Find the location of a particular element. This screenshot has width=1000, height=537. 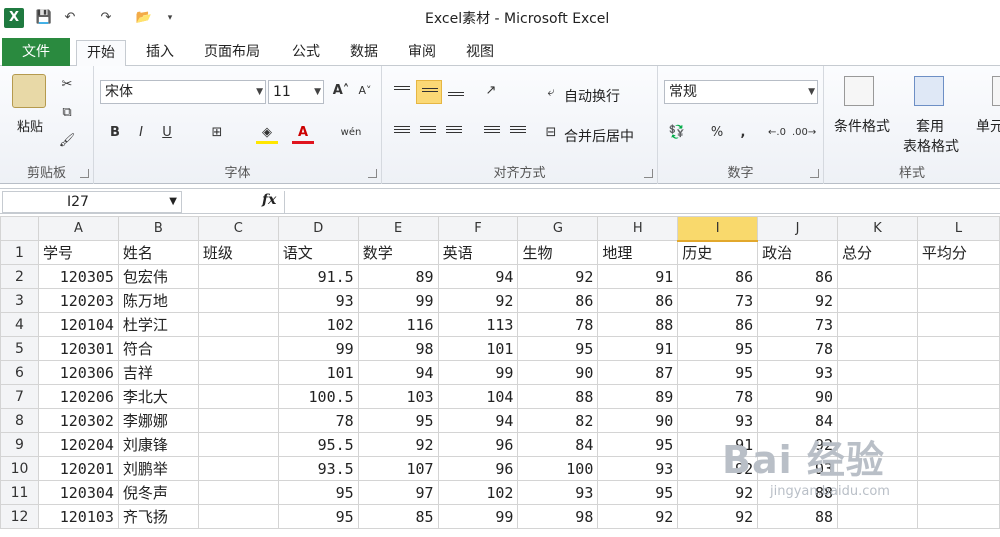

cell-l6 is located at coordinates (958, 372).